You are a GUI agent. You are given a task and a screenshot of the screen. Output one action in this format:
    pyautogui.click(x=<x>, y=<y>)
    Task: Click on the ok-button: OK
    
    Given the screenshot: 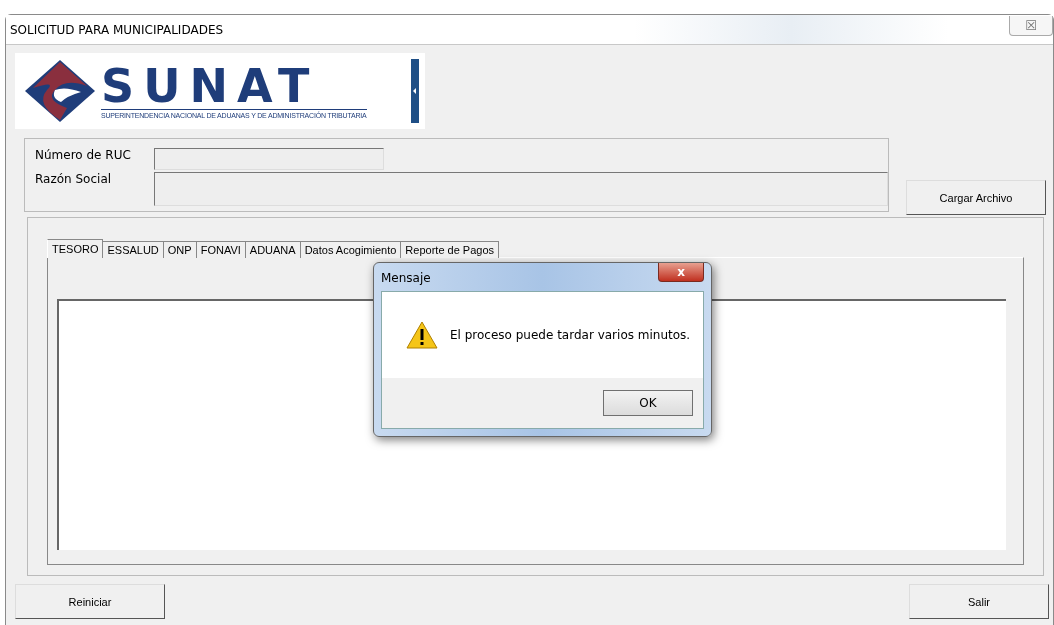 What is the action you would take?
    pyautogui.click(x=648, y=403)
    